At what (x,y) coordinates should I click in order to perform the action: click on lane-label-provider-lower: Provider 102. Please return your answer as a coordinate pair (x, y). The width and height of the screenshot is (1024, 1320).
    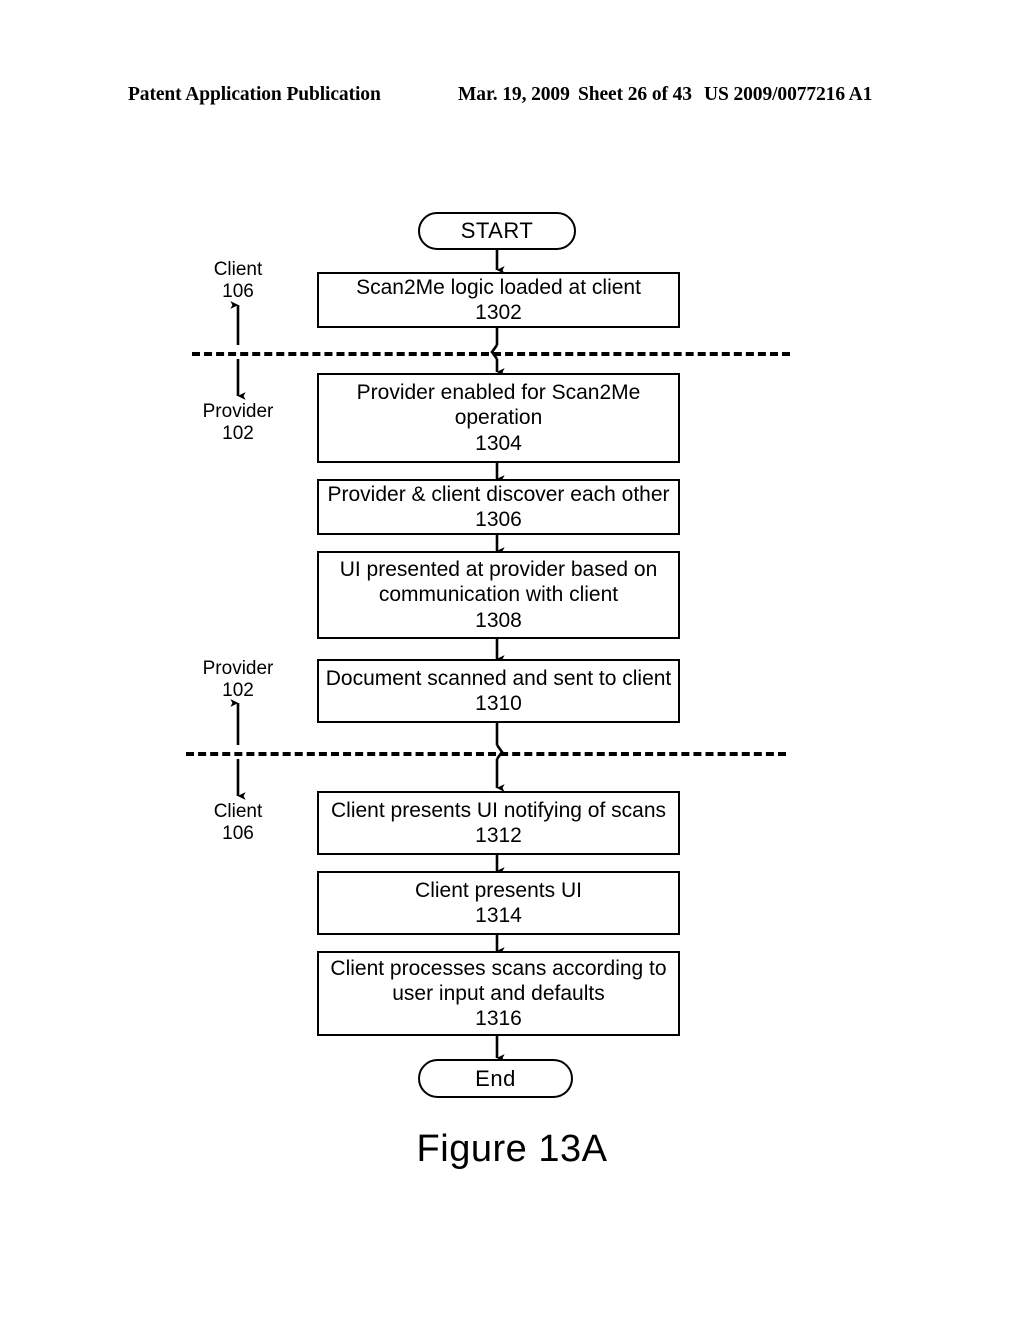
    Looking at the image, I should click on (238, 680).